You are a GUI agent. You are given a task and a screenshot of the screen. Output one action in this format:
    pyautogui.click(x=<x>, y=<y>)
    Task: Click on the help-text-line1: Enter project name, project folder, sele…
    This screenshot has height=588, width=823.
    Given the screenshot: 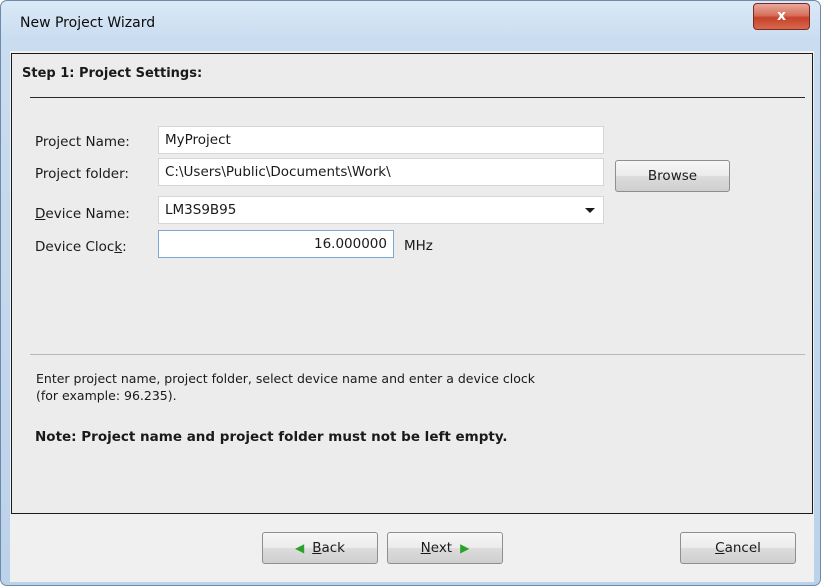 What is the action you would take?
    pyautogui.click(x=286, y=378)
    